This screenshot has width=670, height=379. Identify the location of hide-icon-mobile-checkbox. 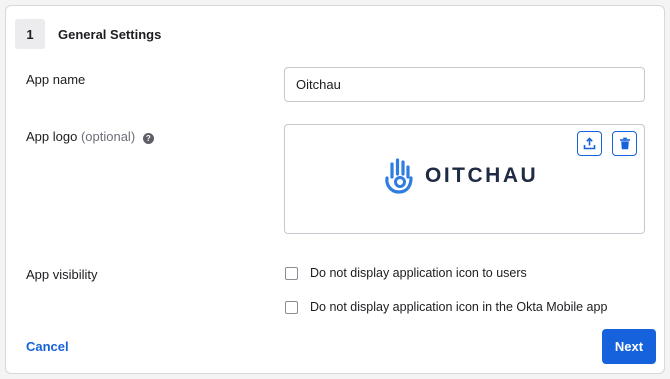
(291, 307).